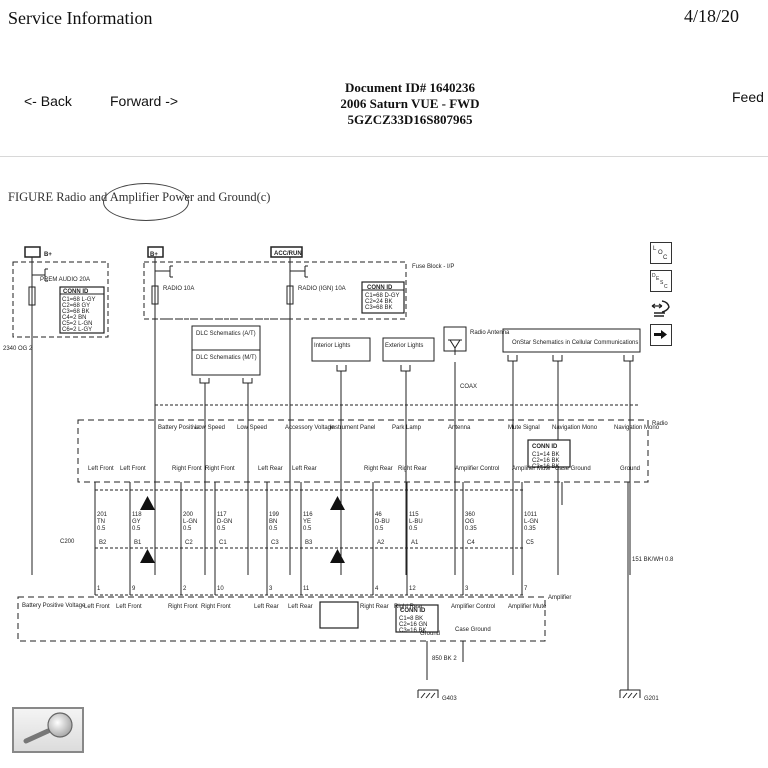 The height and width of the screenshot is (768, 768). Describe the element at coordinates (306, 589) in the screenshot. I see `amp-pin-number: 11` at that location.